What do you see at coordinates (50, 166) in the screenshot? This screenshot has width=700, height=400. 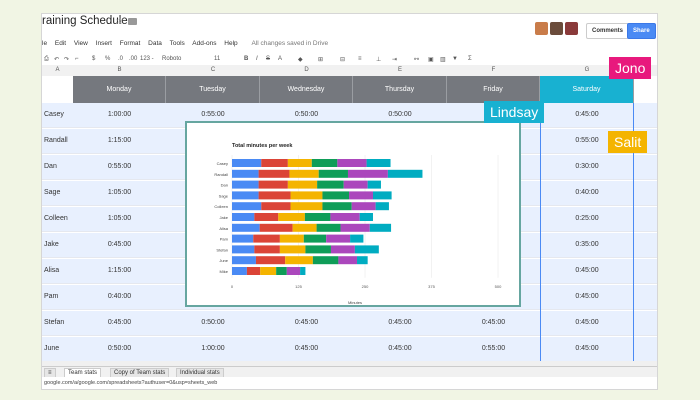 I see `row-name-cell: Dan` at bounding box center [50, 166].